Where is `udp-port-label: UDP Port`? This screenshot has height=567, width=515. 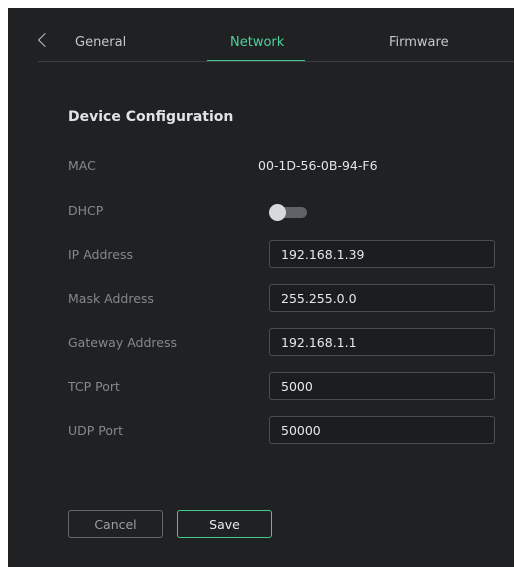
udp-port-label: UDP Port is located at coordinates (96, 430).